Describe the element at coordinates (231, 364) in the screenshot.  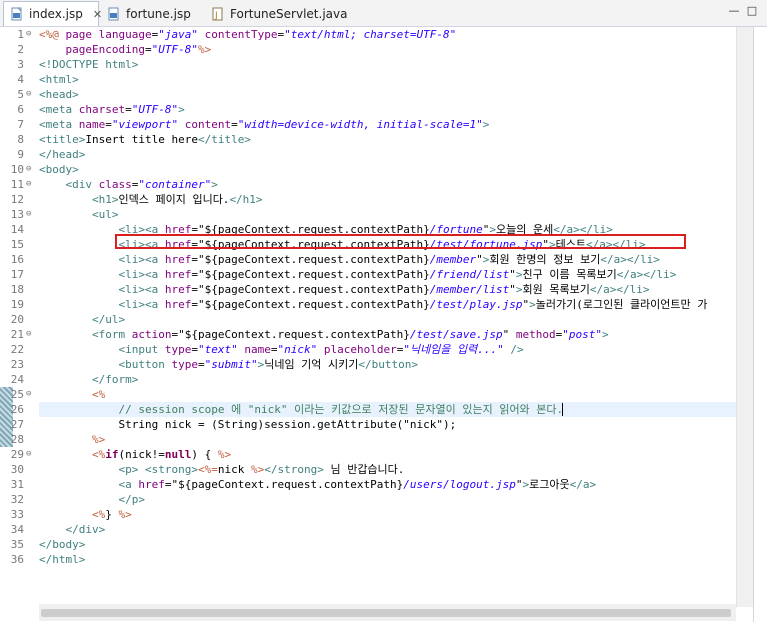
I see `code-token: "submit"` at that location.